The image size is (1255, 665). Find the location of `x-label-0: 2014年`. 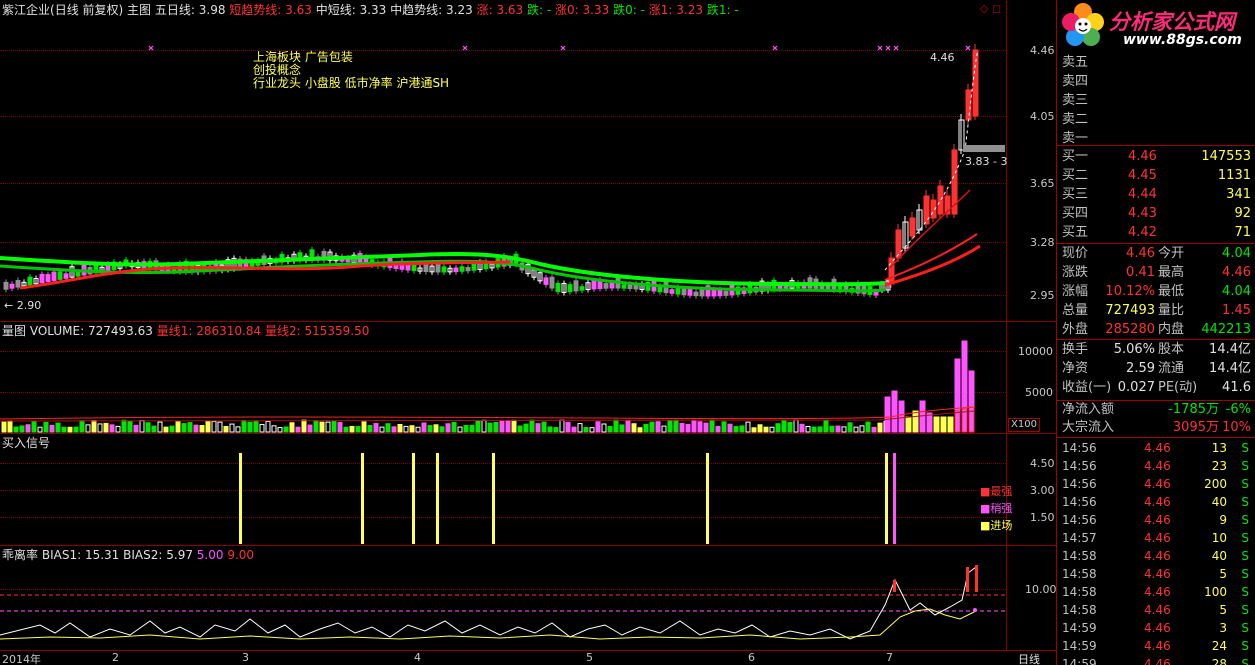

x-label-0: 2014年 is located at coordinates (21, 659).